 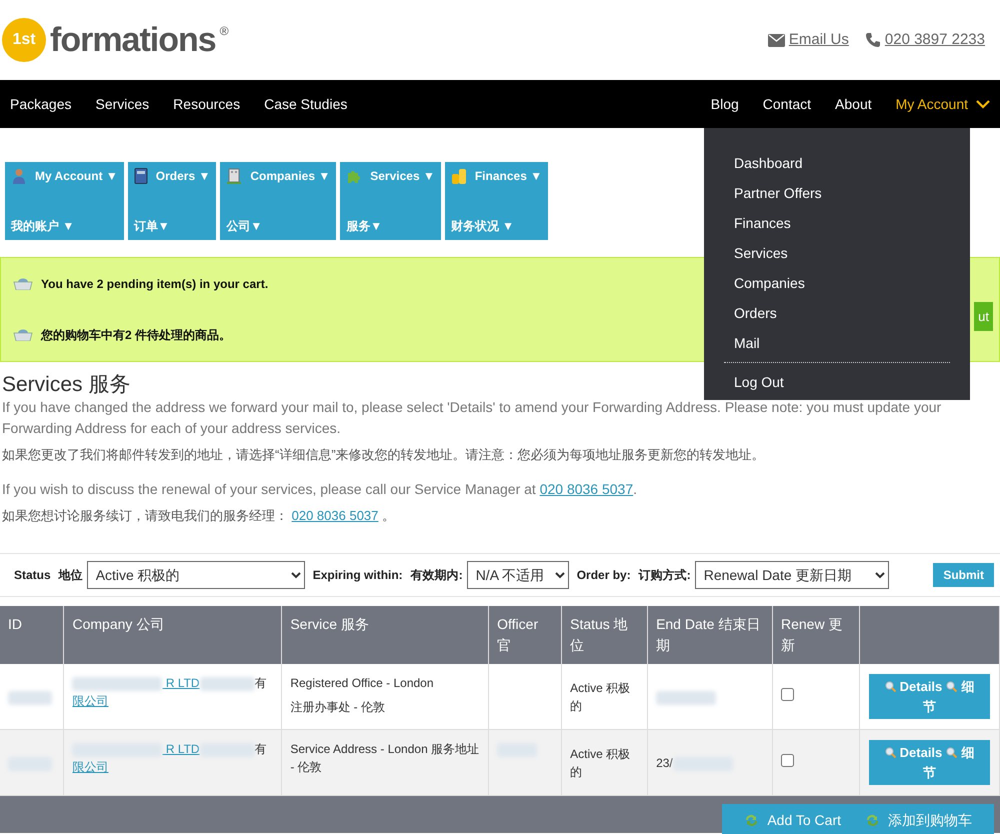 I want to click on filter-label: 地位, so click(x=70, y=575).